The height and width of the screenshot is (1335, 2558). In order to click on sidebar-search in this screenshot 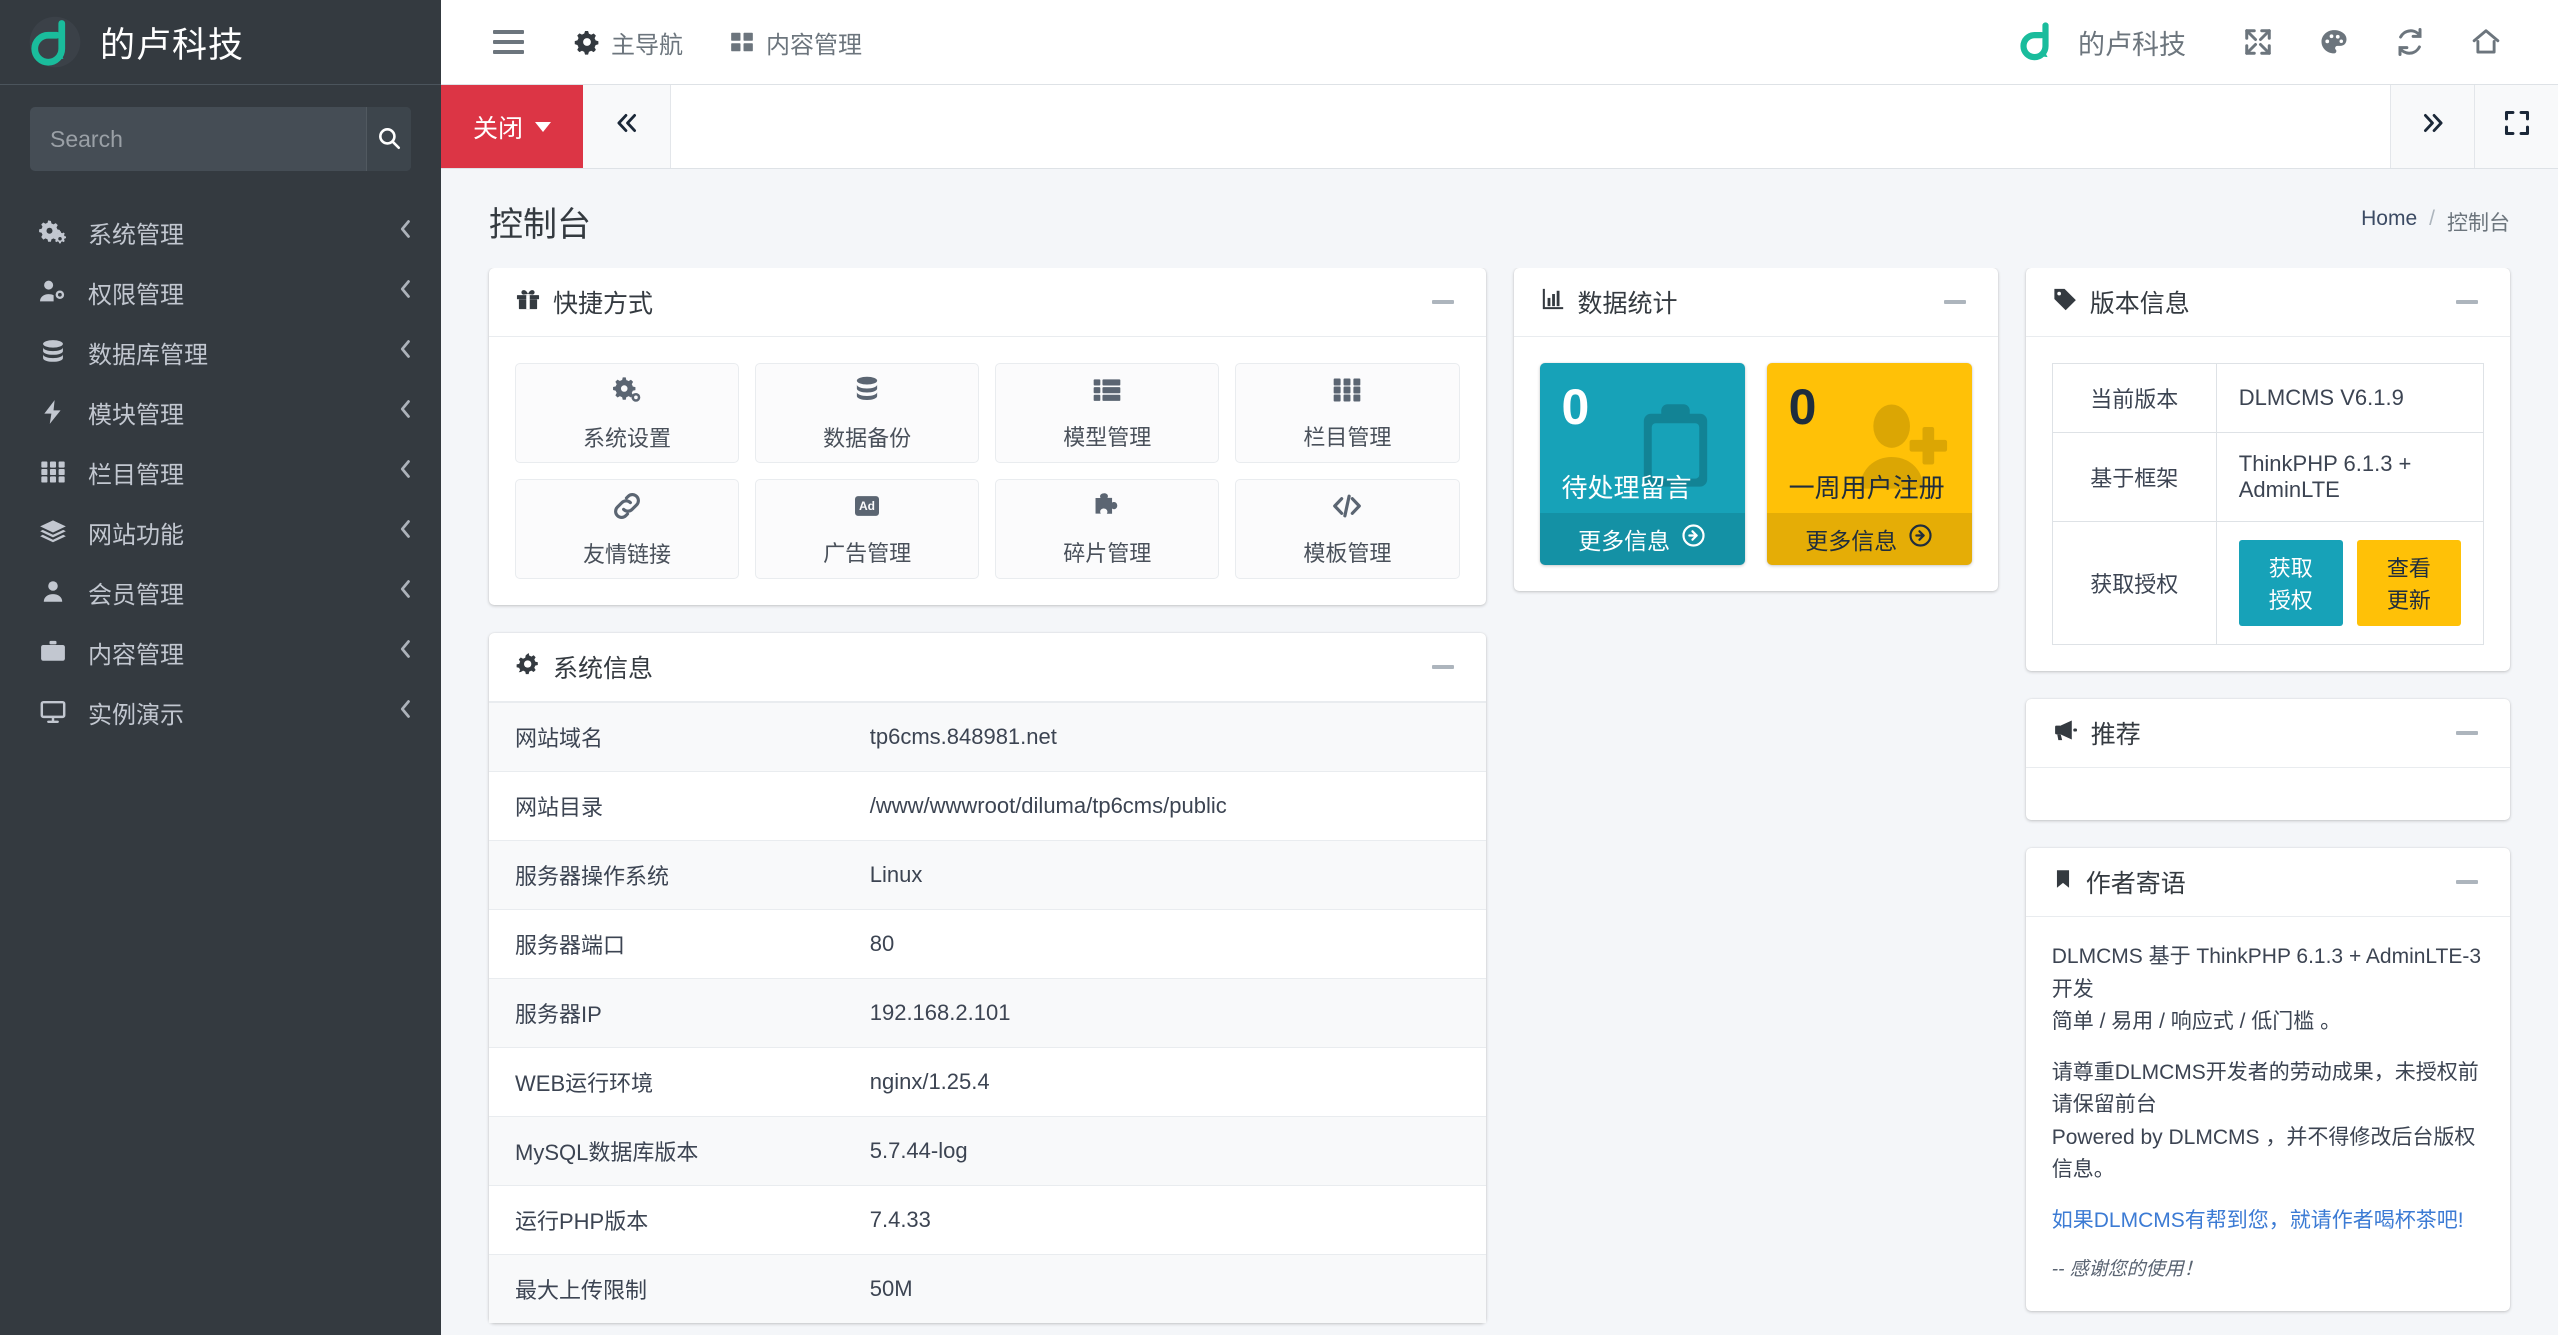, I will do `click(220, 135)`.